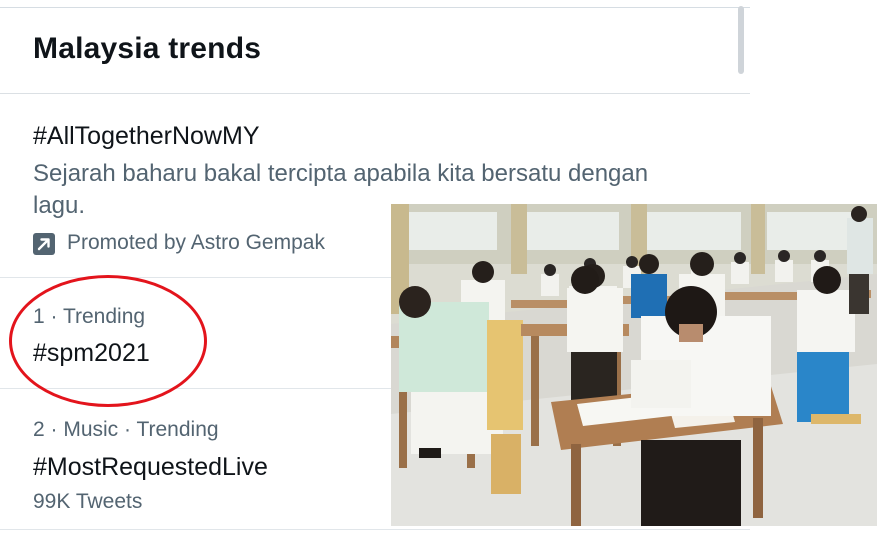 Image resolution: width=877 pixels, height=553 pixels. What do you see at coordinates (147, 48) in the screenshot?
I see `panel-title: Malaysia trends` at bounding box center [147, 48].